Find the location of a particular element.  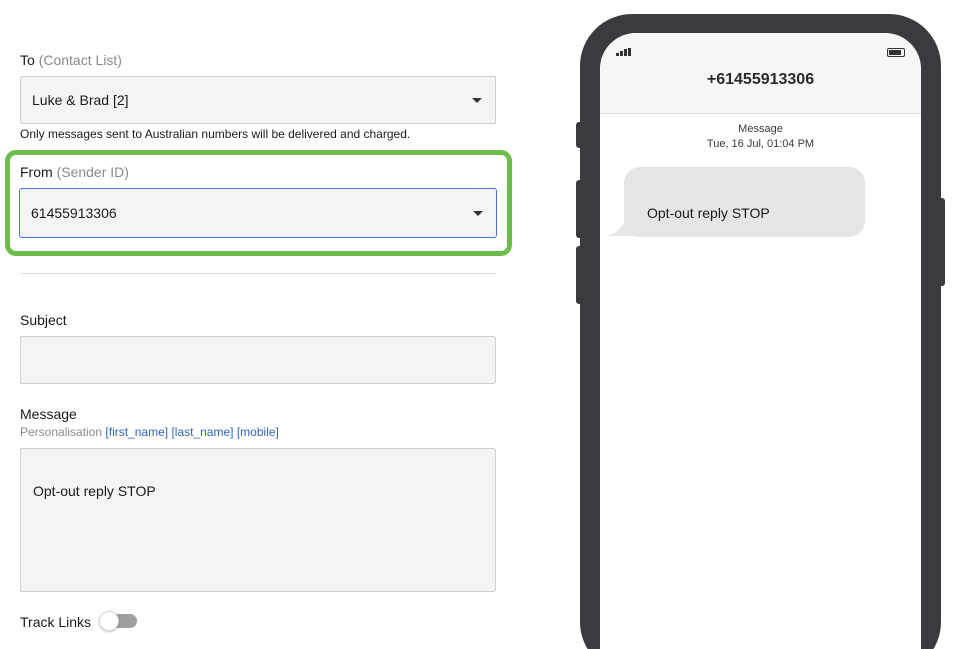

from-sublabel: (Sender ID) is located at coordinates (92, 172).